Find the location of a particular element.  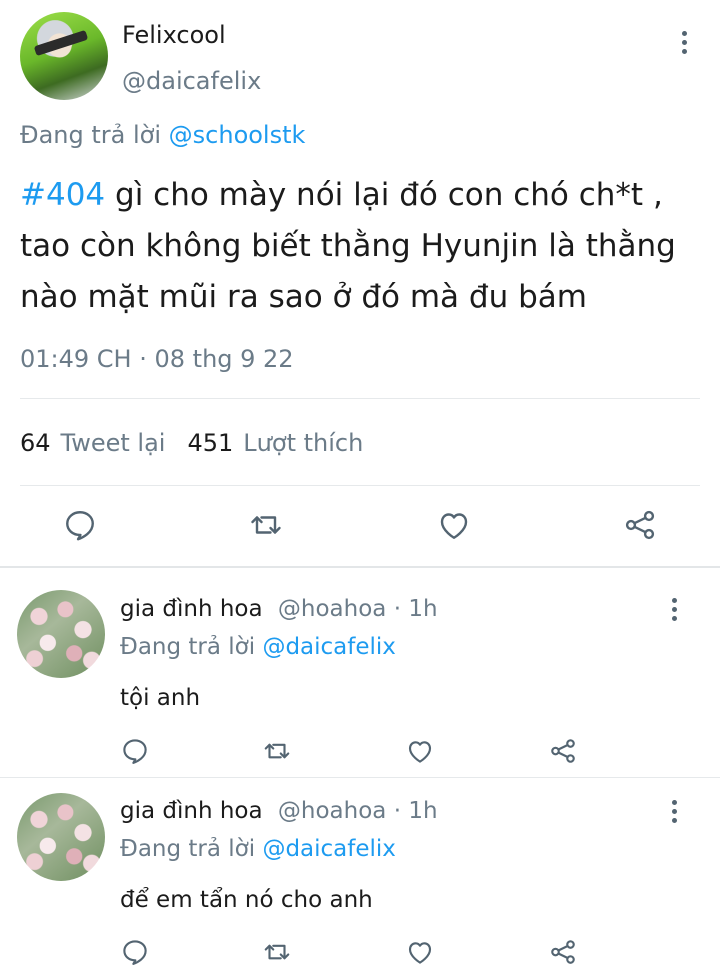

engagement-stats: 64 Tweet lại 451 Lượt thích is located at coordinates (202, 443).